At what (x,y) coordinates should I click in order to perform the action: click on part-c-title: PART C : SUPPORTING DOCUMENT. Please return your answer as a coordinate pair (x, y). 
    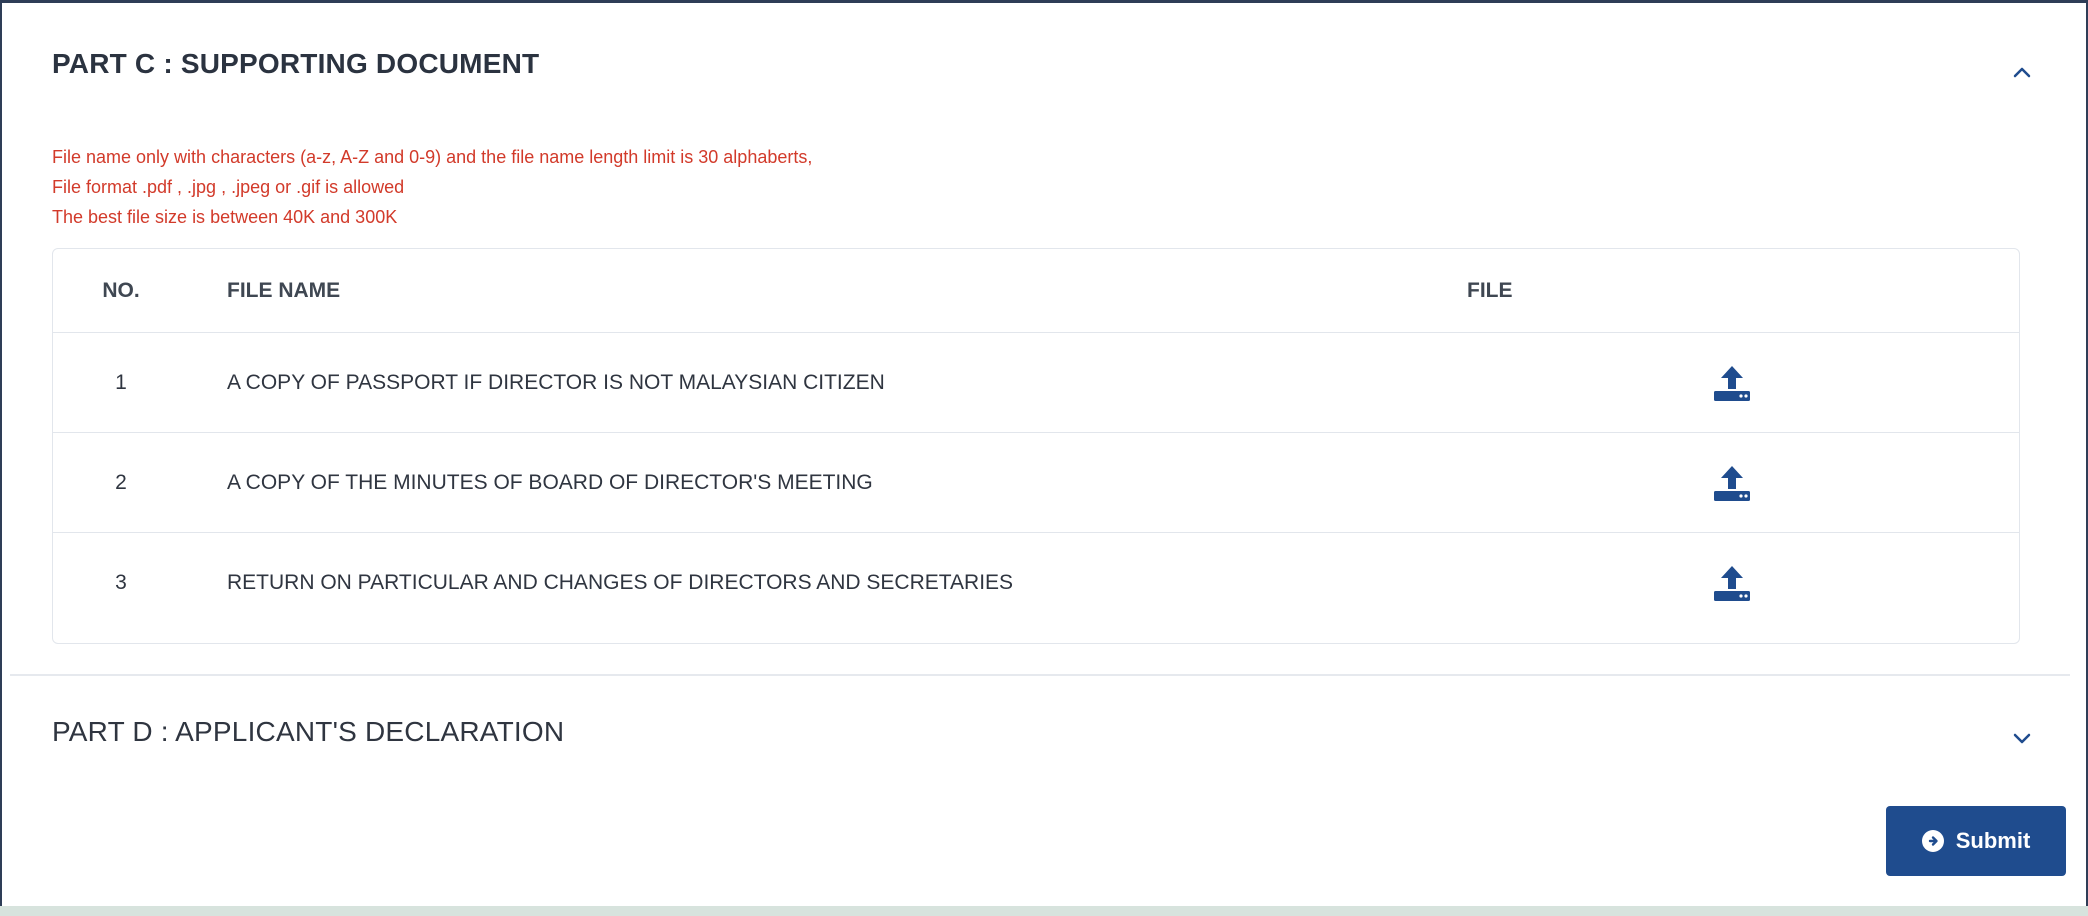
    Looking at the image, I should click on (296, 63).